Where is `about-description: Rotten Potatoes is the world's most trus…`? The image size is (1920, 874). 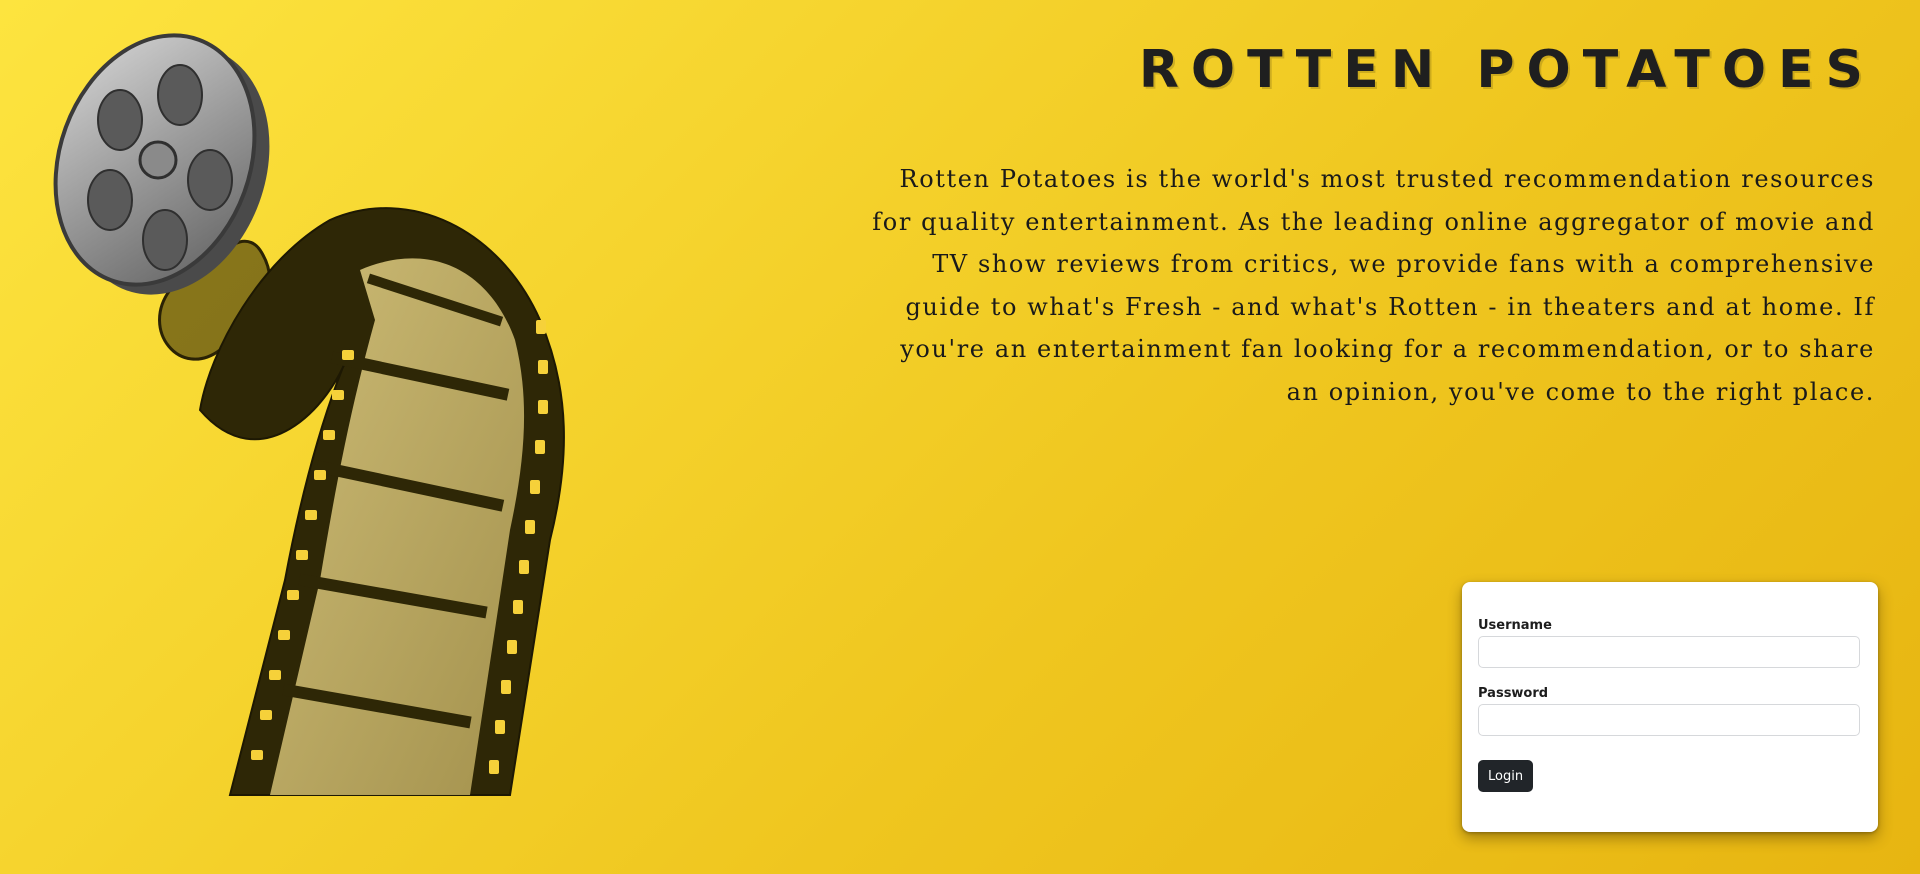
about-description: Rotten Potatoes is the world's most trus… is located at coordinates (1373, 285).